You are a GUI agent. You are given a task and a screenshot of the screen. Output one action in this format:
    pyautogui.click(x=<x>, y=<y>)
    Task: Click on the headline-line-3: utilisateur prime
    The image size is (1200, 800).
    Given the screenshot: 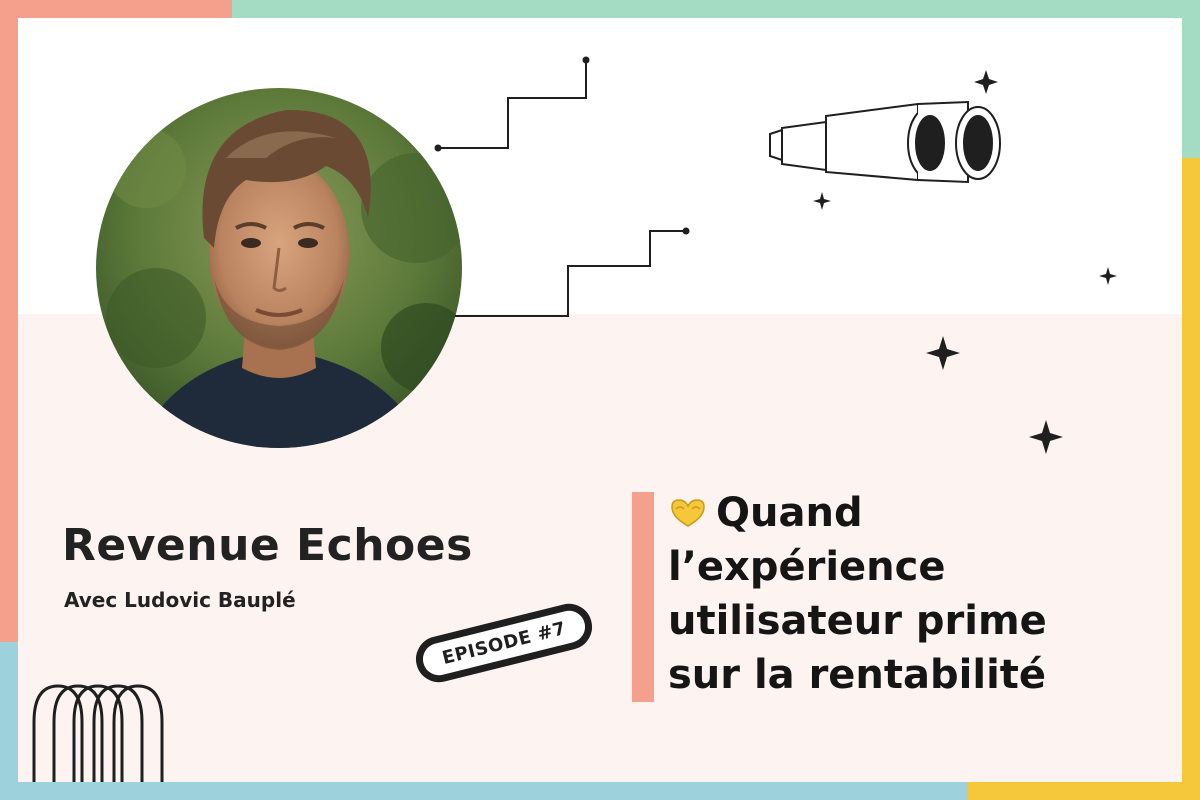 What is the action you would take?
    pyautogui.click(x=857, y=621)
    